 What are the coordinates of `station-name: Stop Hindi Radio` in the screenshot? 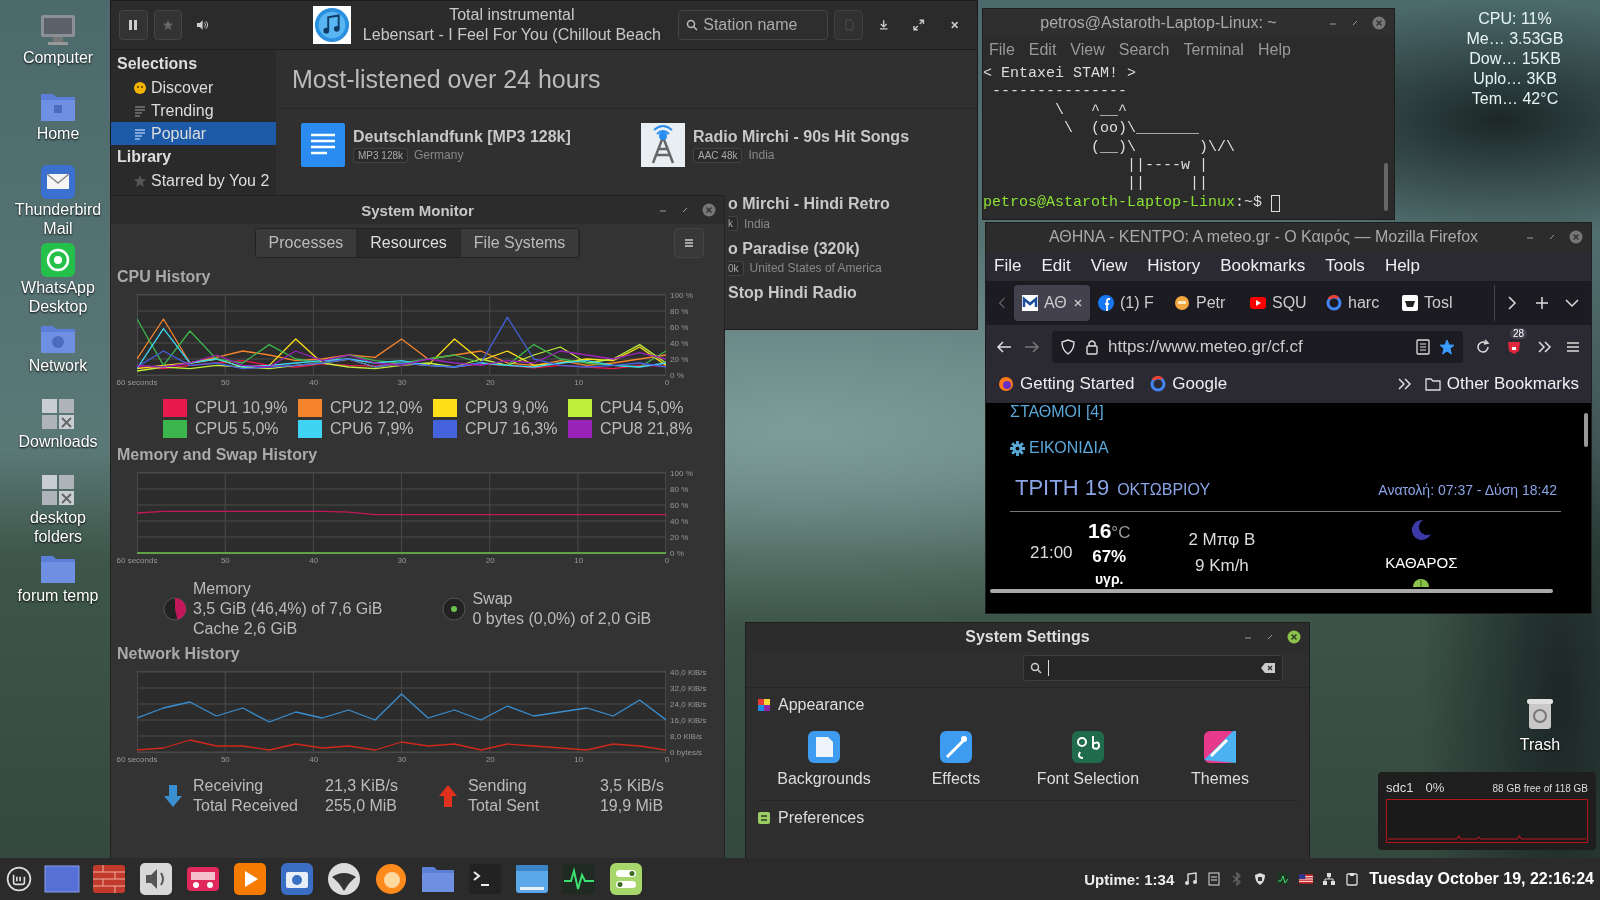 It's located at (852, 293).